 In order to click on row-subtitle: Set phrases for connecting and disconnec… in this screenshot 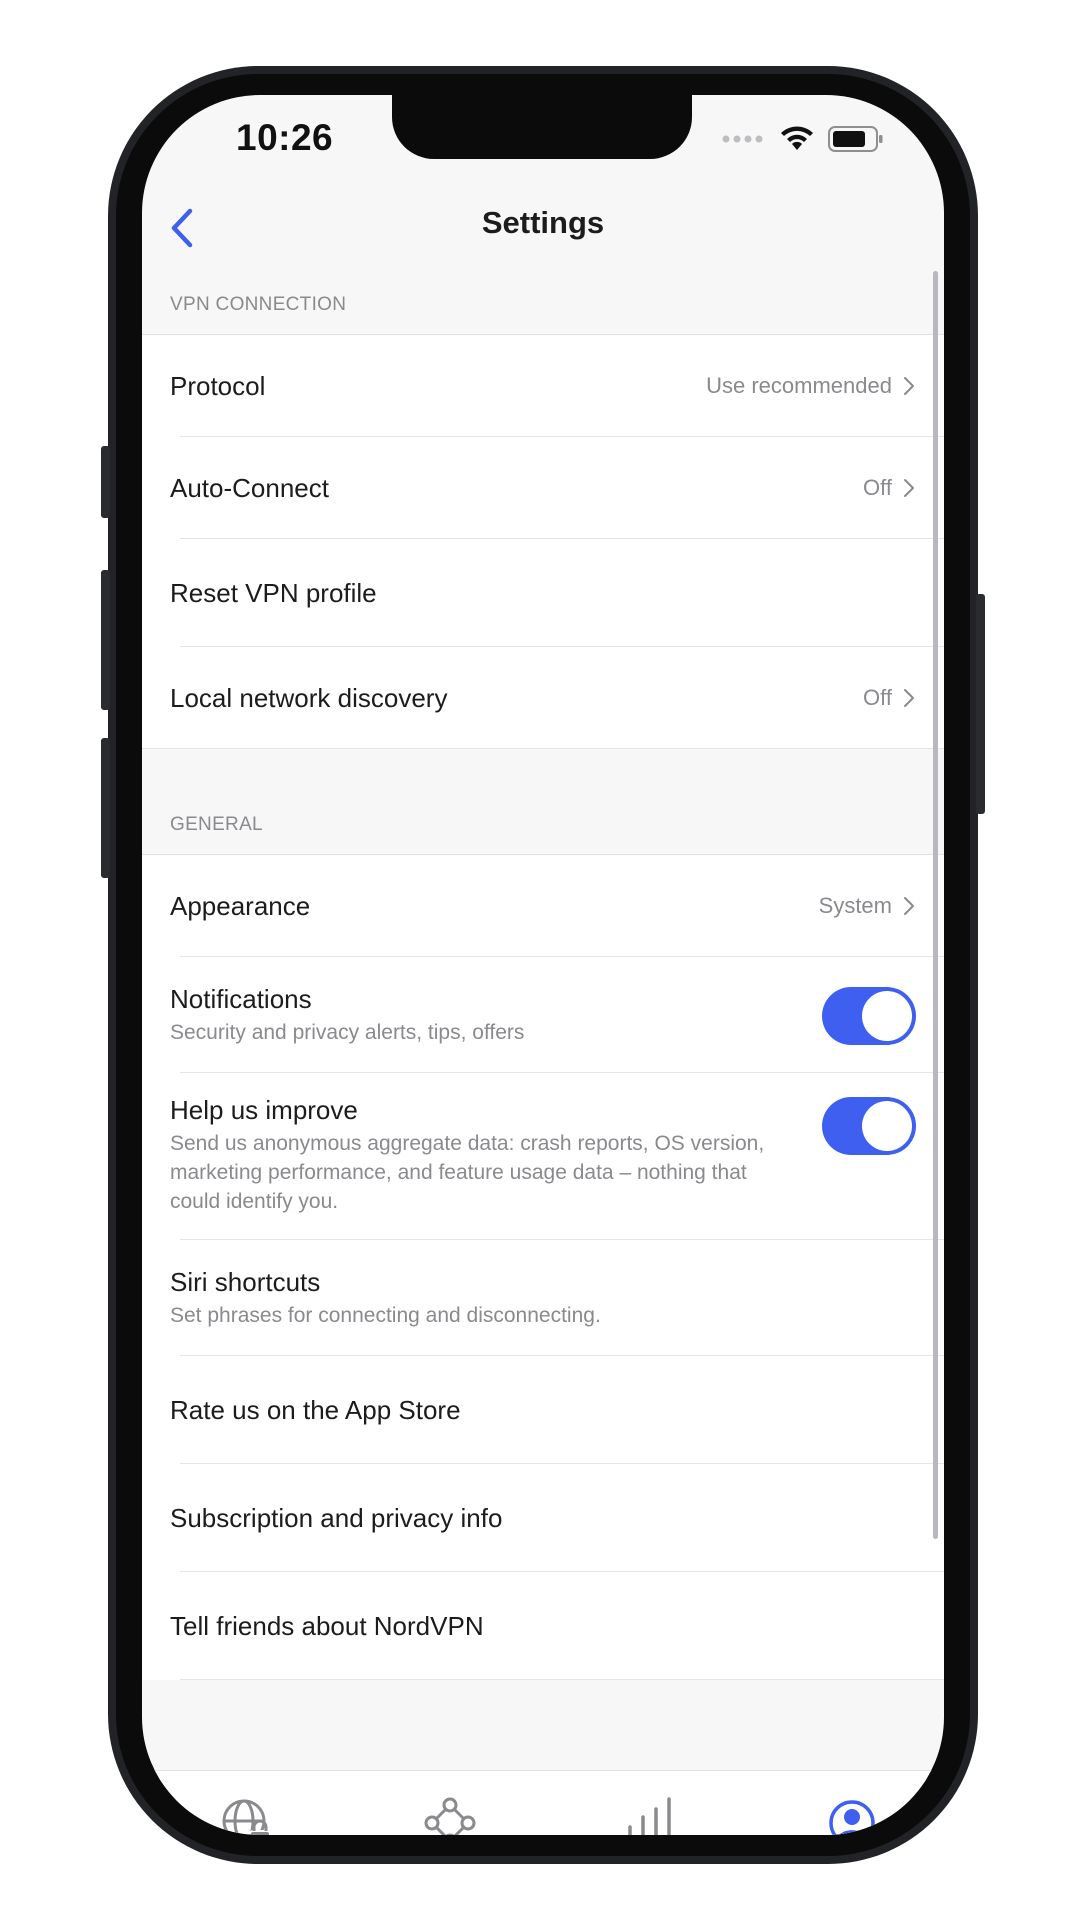, I will do `click(385, 1315)`.